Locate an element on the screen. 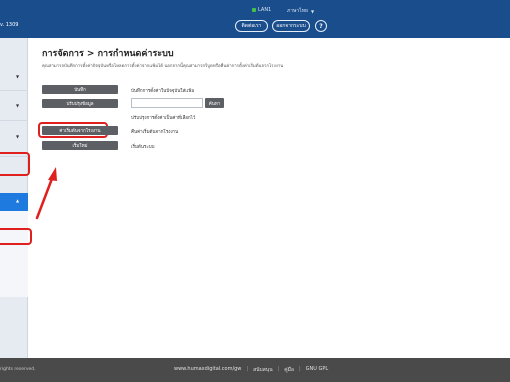 The height and width of the screenshot is (382, 510). update-label: ปรับปรุงการตั้งค่าเป็นค่าที่เลือกไว้ is located at coordinates (163, 118).